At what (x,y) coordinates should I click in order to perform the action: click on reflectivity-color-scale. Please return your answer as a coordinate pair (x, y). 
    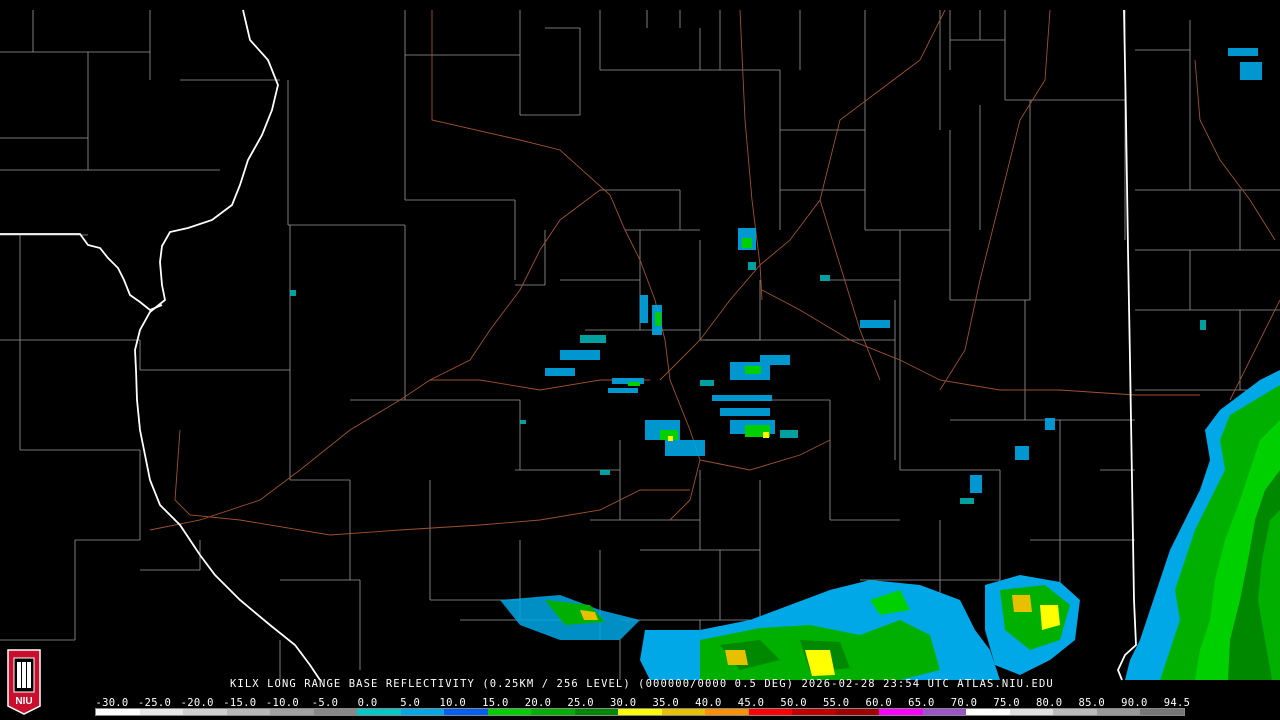
    Looking at the image, I should click on (640, 712).